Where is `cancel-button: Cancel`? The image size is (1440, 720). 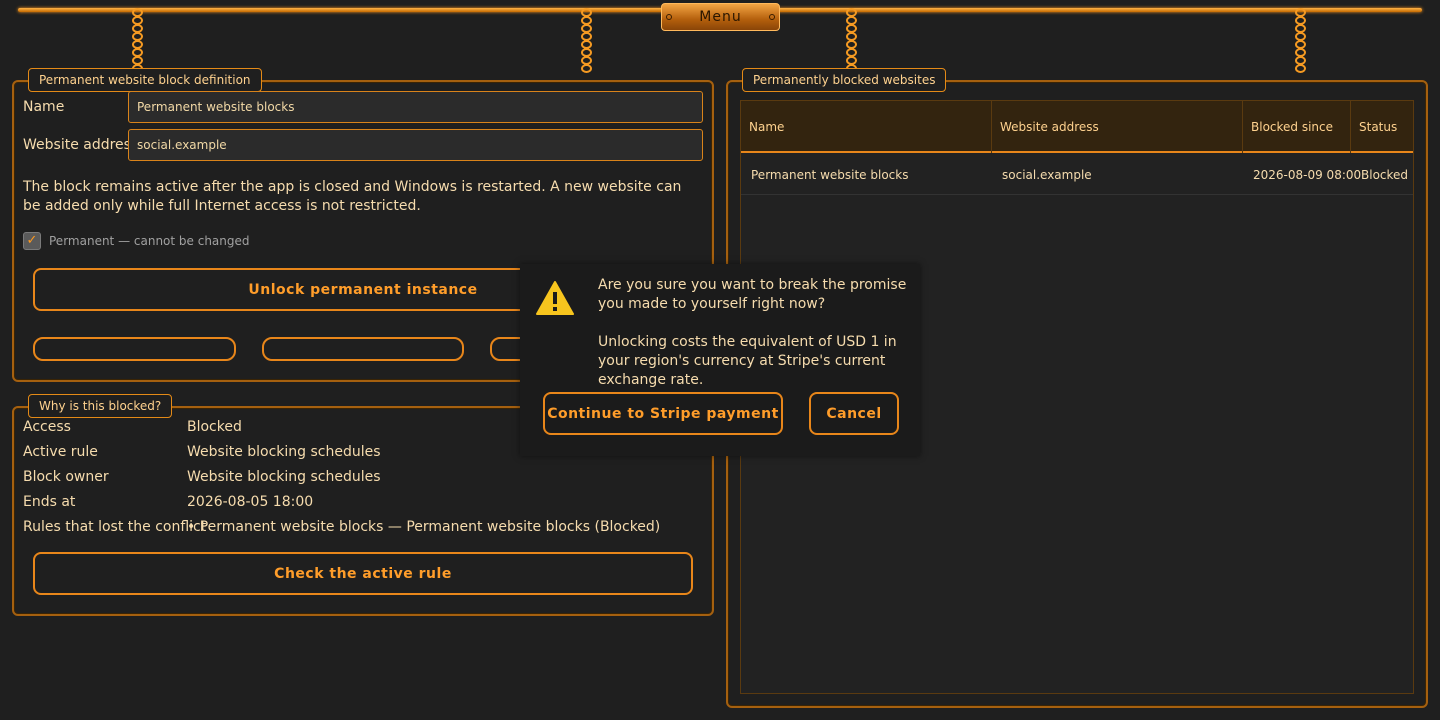 cancel-button: Cancel is located at coordinates (854, 413).